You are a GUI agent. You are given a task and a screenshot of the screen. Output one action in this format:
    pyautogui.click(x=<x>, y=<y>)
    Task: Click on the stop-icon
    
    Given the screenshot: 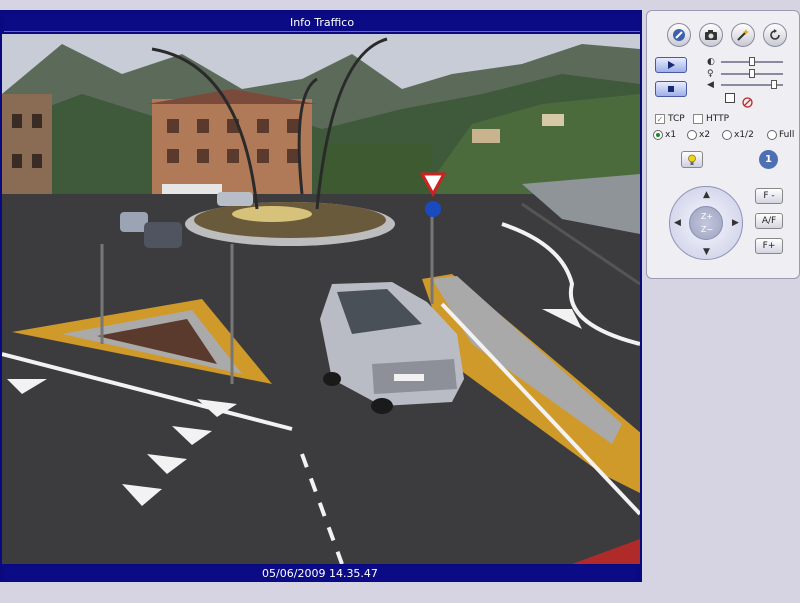 What is the action you would take?
    pyautogui.click(x=671, y=89)
    